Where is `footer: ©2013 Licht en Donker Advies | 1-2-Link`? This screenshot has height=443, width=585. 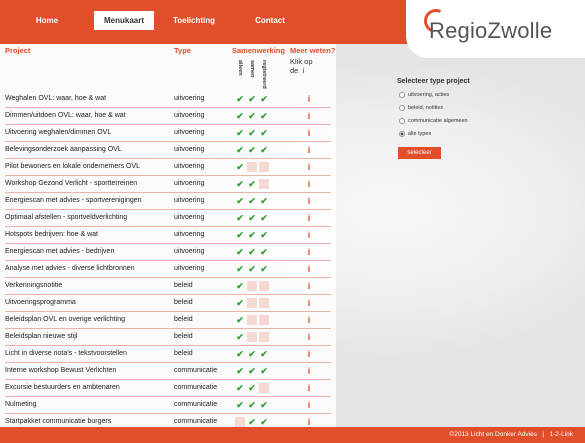
footer: ©2013 Licht en Donker Advies | 1-2-Link is located at coordinates (292, 435).